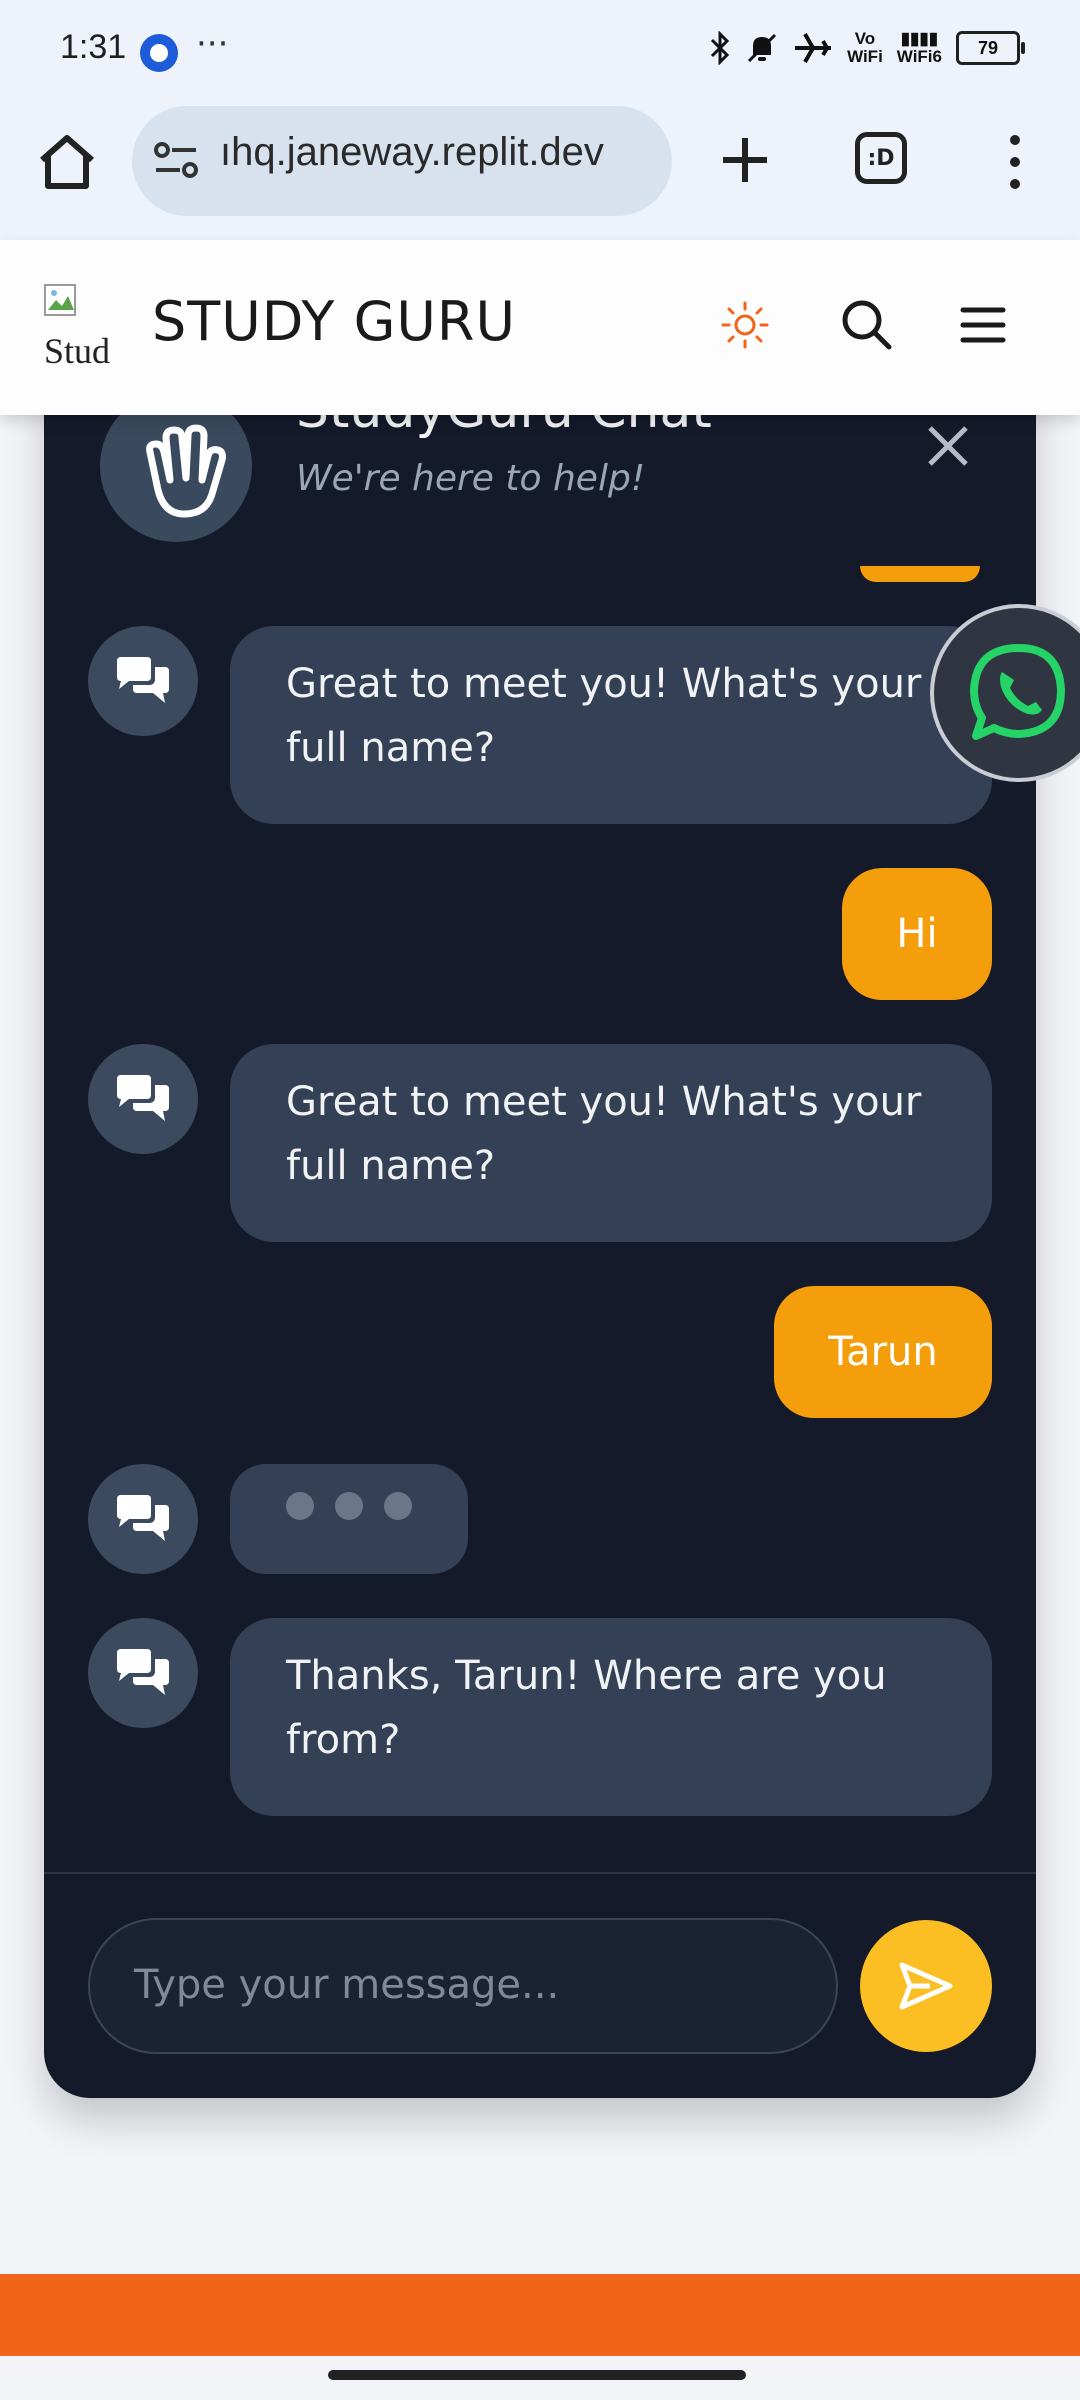  I want to click on status-icons: Vo WiFi ▮▮▮▮ WiFi6 79, so click(867, 47).